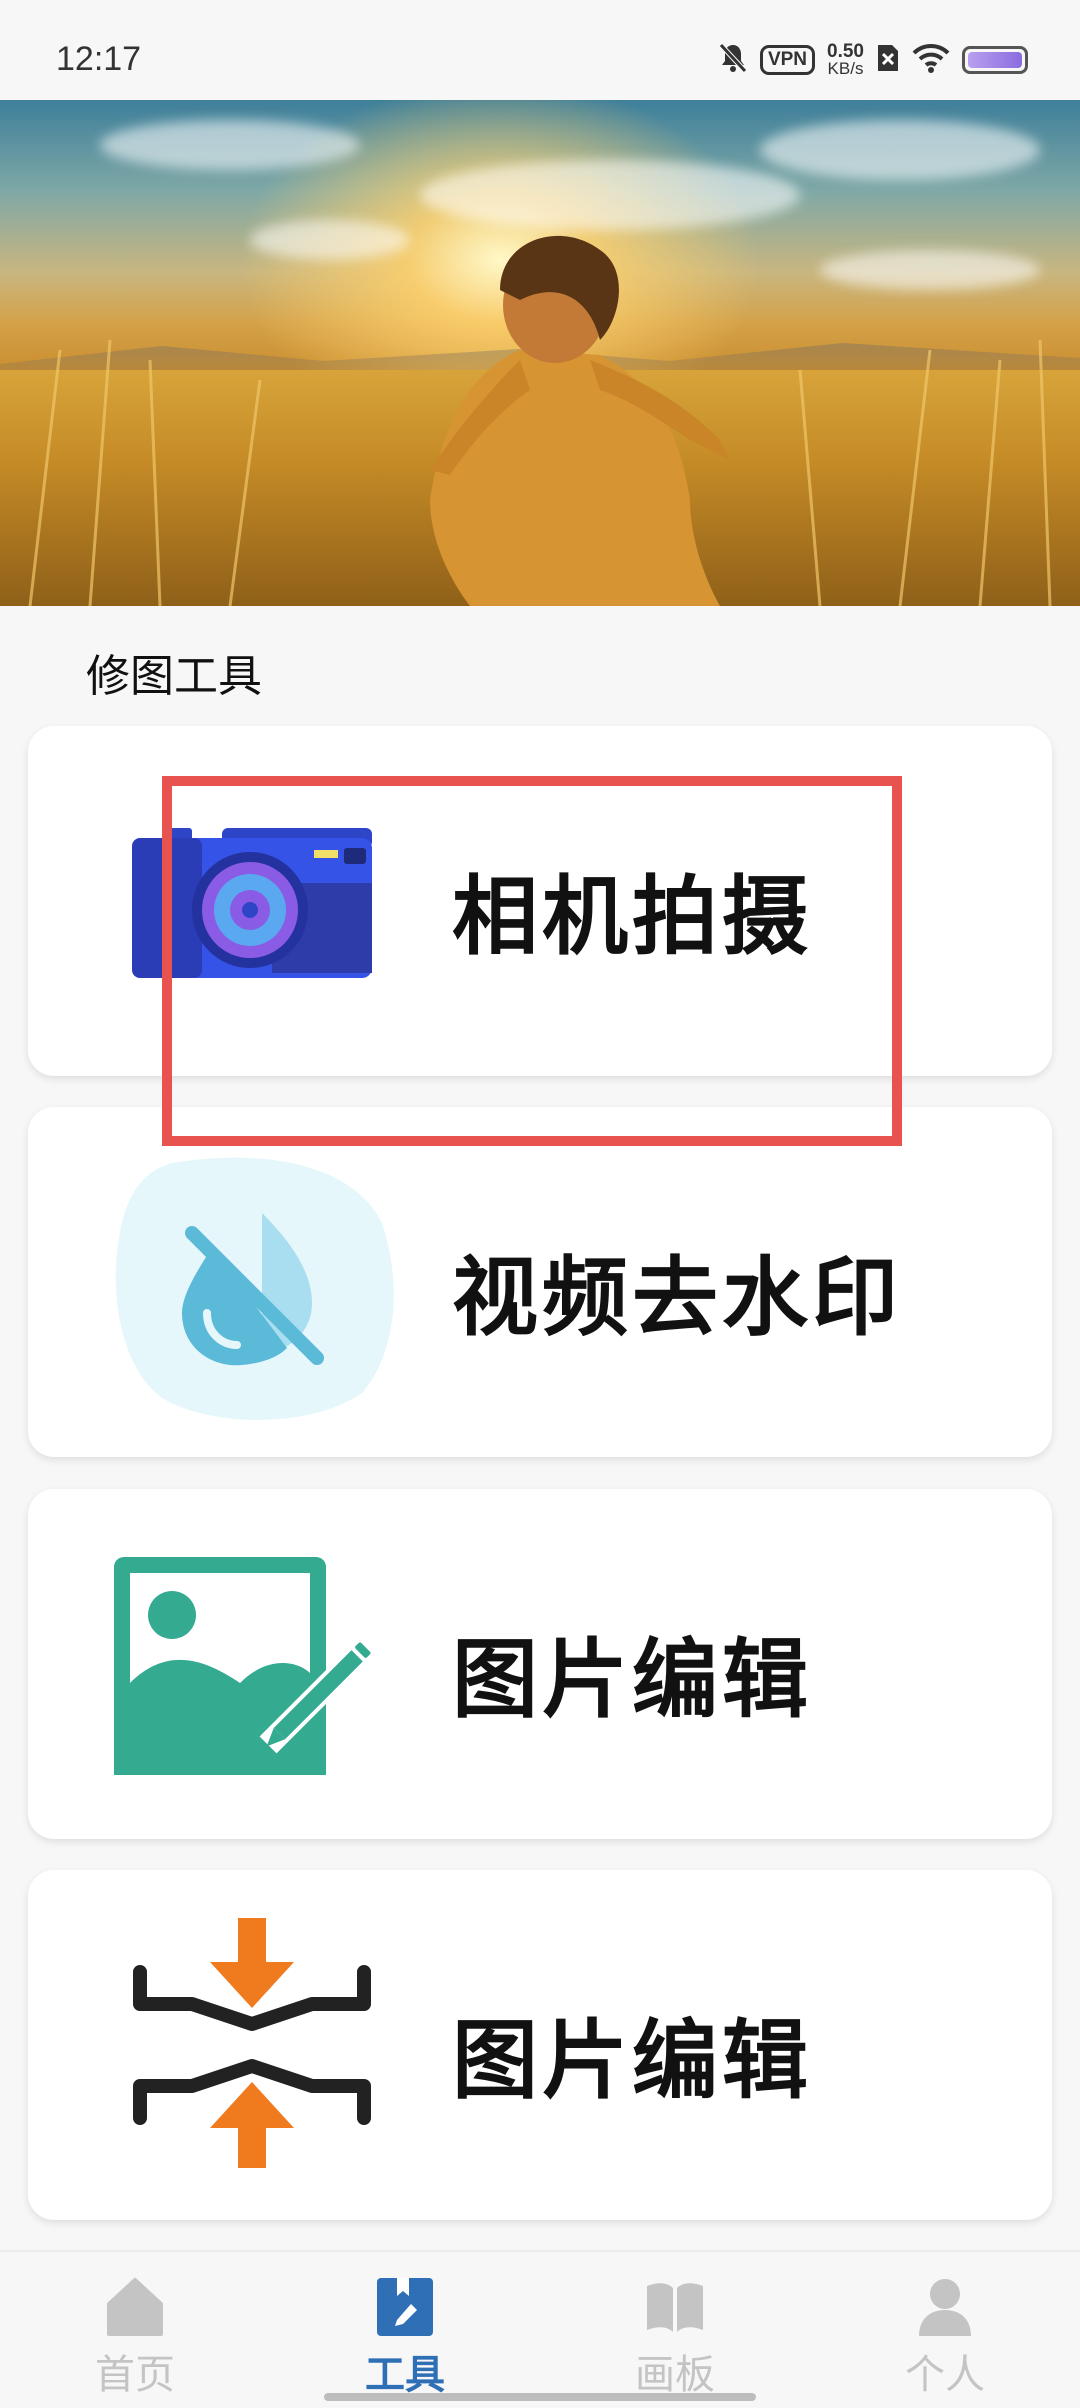  I want to click on watermark-remove-icon, so click(254, 1290).